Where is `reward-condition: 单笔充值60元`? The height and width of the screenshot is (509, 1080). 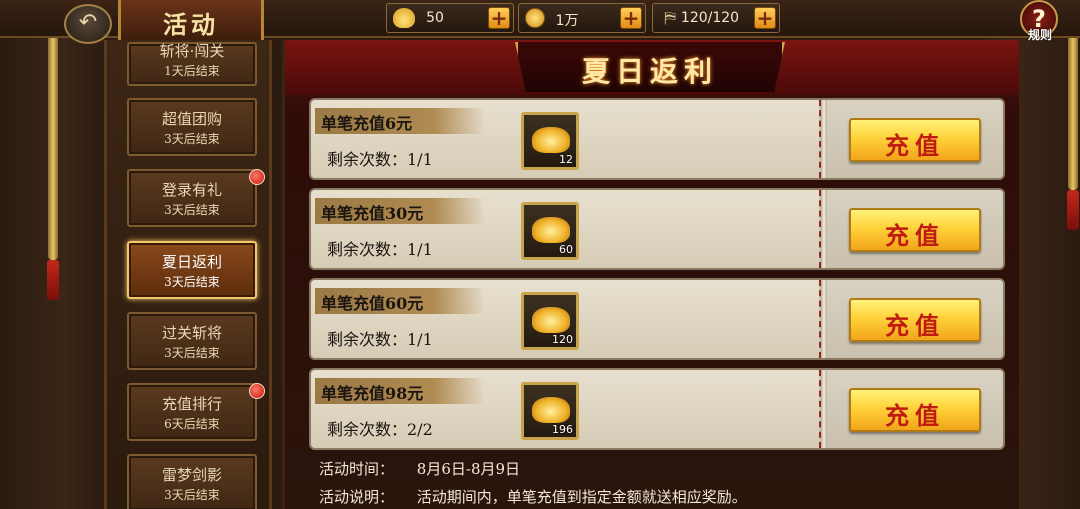
reward-condition: 单笔充值60元 is located at coordinates (372, 303).